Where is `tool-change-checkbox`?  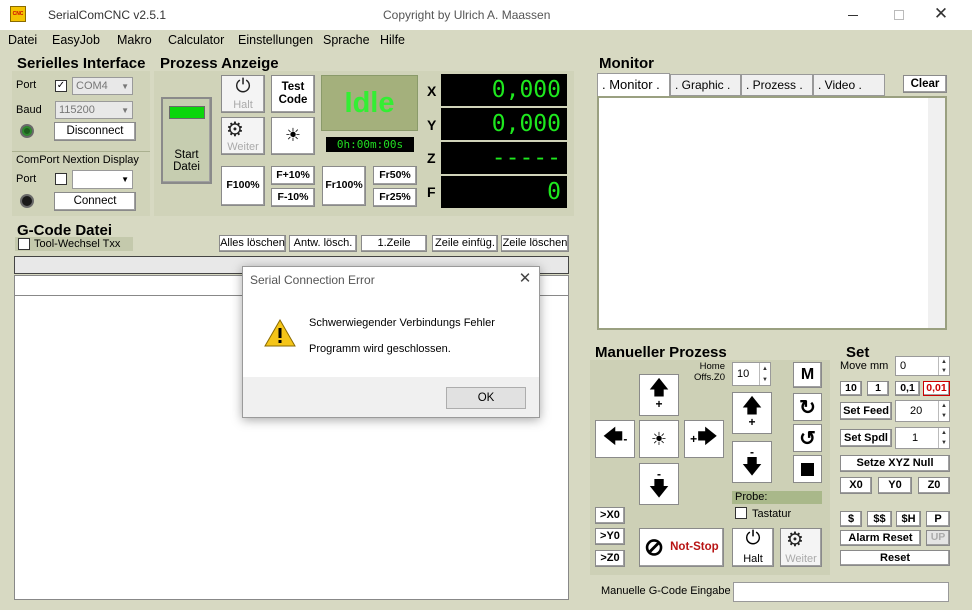 tool-change-checkbox is located at coordinates (24, 244).